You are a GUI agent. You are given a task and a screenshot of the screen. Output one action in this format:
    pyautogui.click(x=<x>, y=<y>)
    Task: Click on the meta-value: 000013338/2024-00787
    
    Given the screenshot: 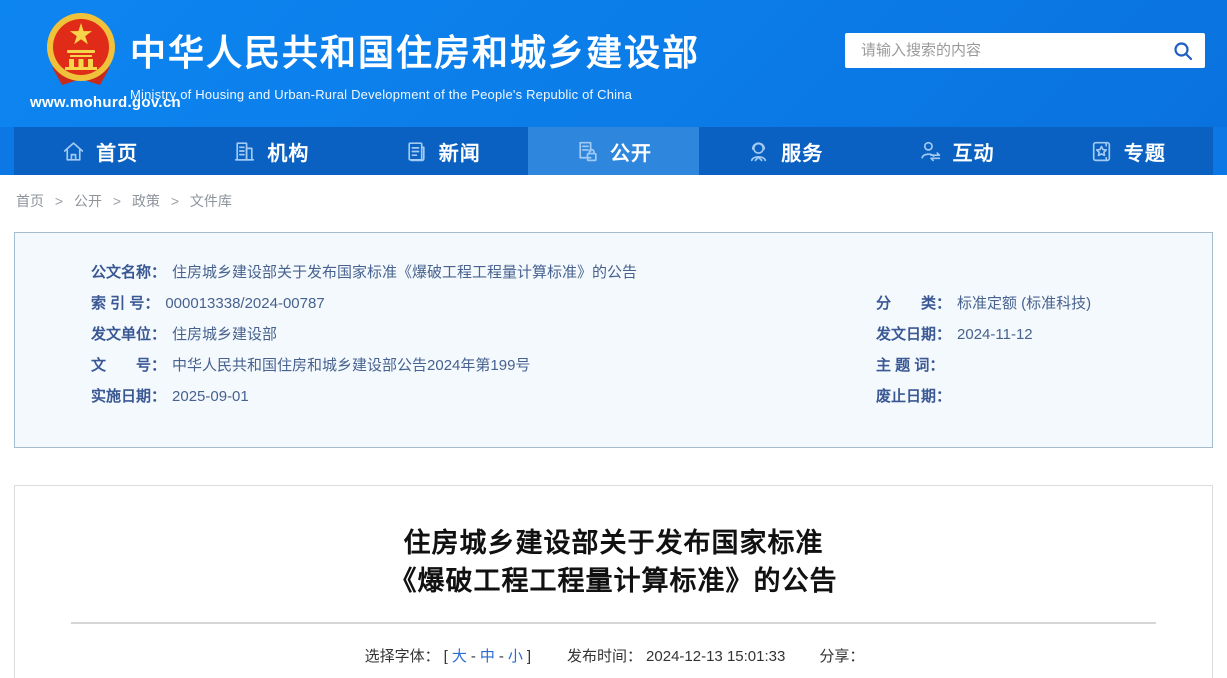 What is the action you would take?
    pyautogui.click(x=245, y=303)
    